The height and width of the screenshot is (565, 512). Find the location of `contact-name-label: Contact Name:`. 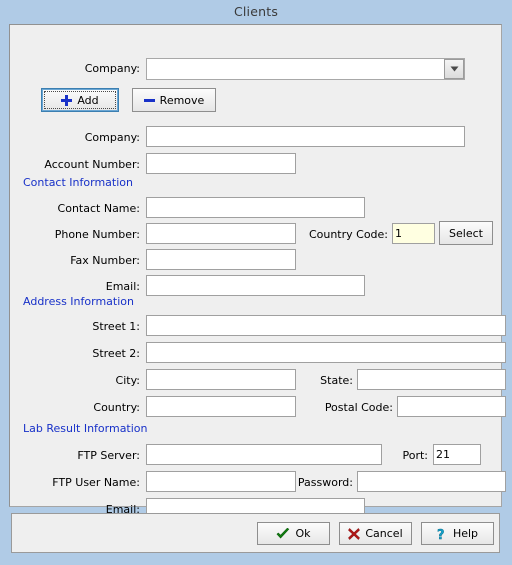

contact-name-label: Contact Name: is located at coordinates (98, 208).